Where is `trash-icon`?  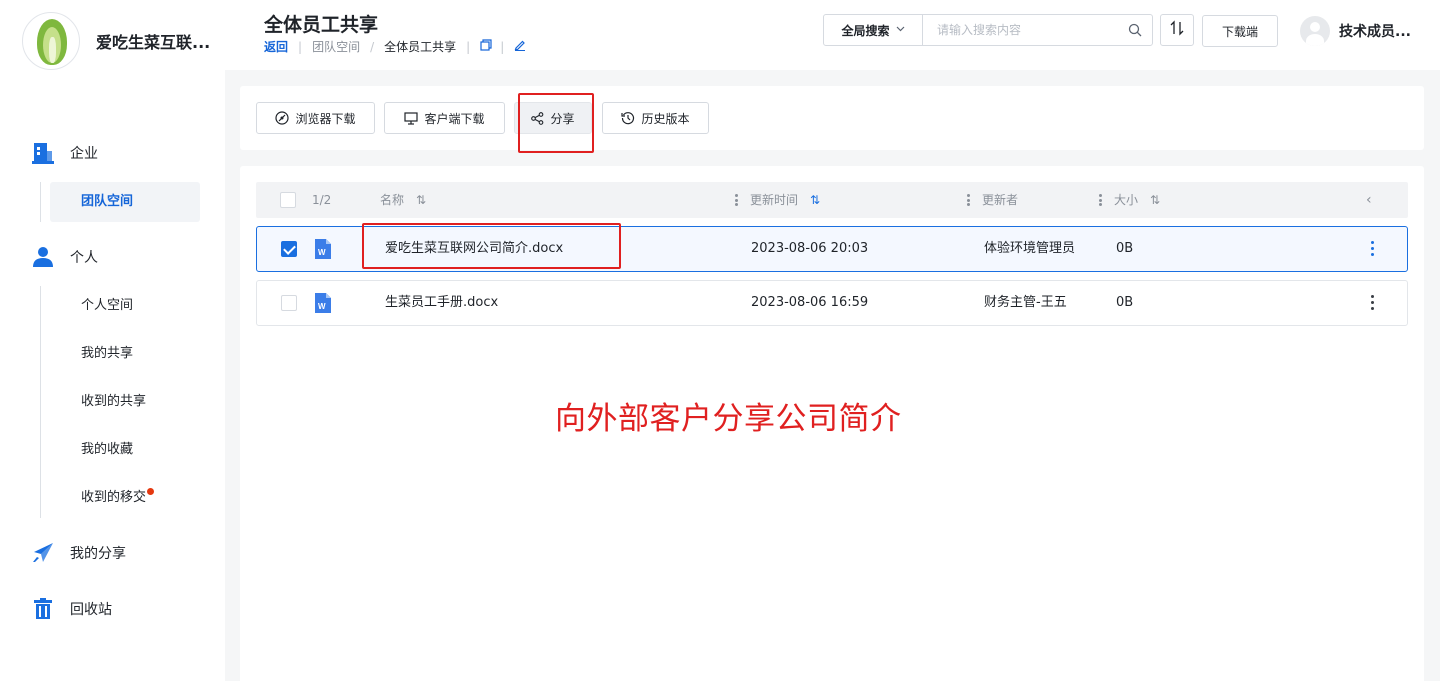 trash-icon is located at coordinates (43, 609).